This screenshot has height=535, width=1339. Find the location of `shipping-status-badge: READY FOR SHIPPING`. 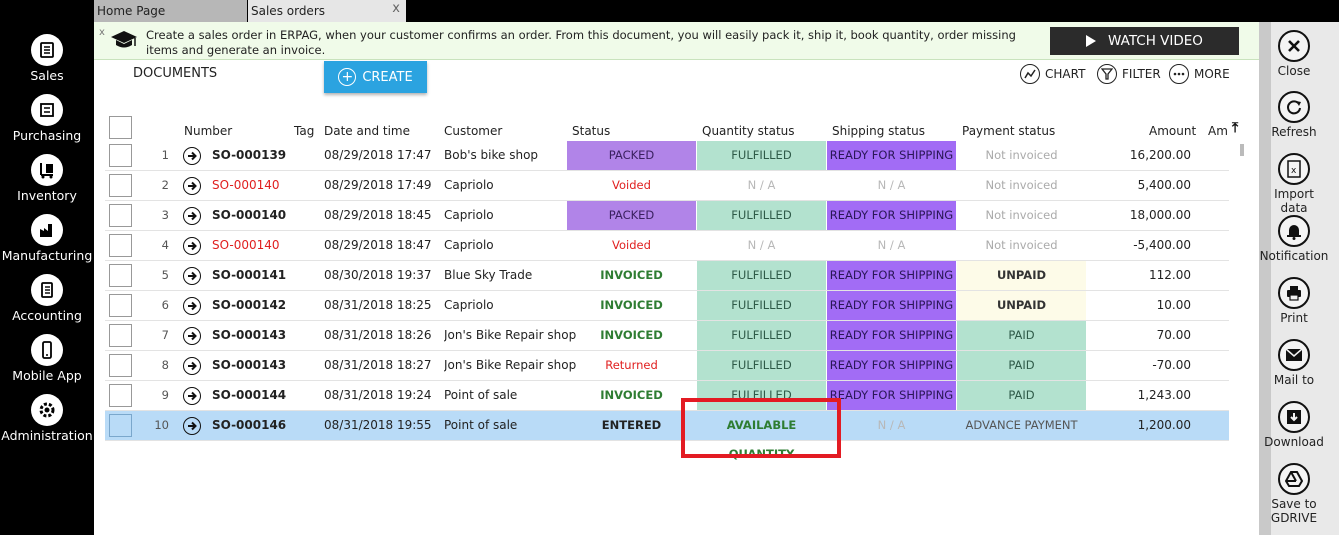

shipping-status-badge: READY FOR SHIPPING is located at coordinates (891, 275).